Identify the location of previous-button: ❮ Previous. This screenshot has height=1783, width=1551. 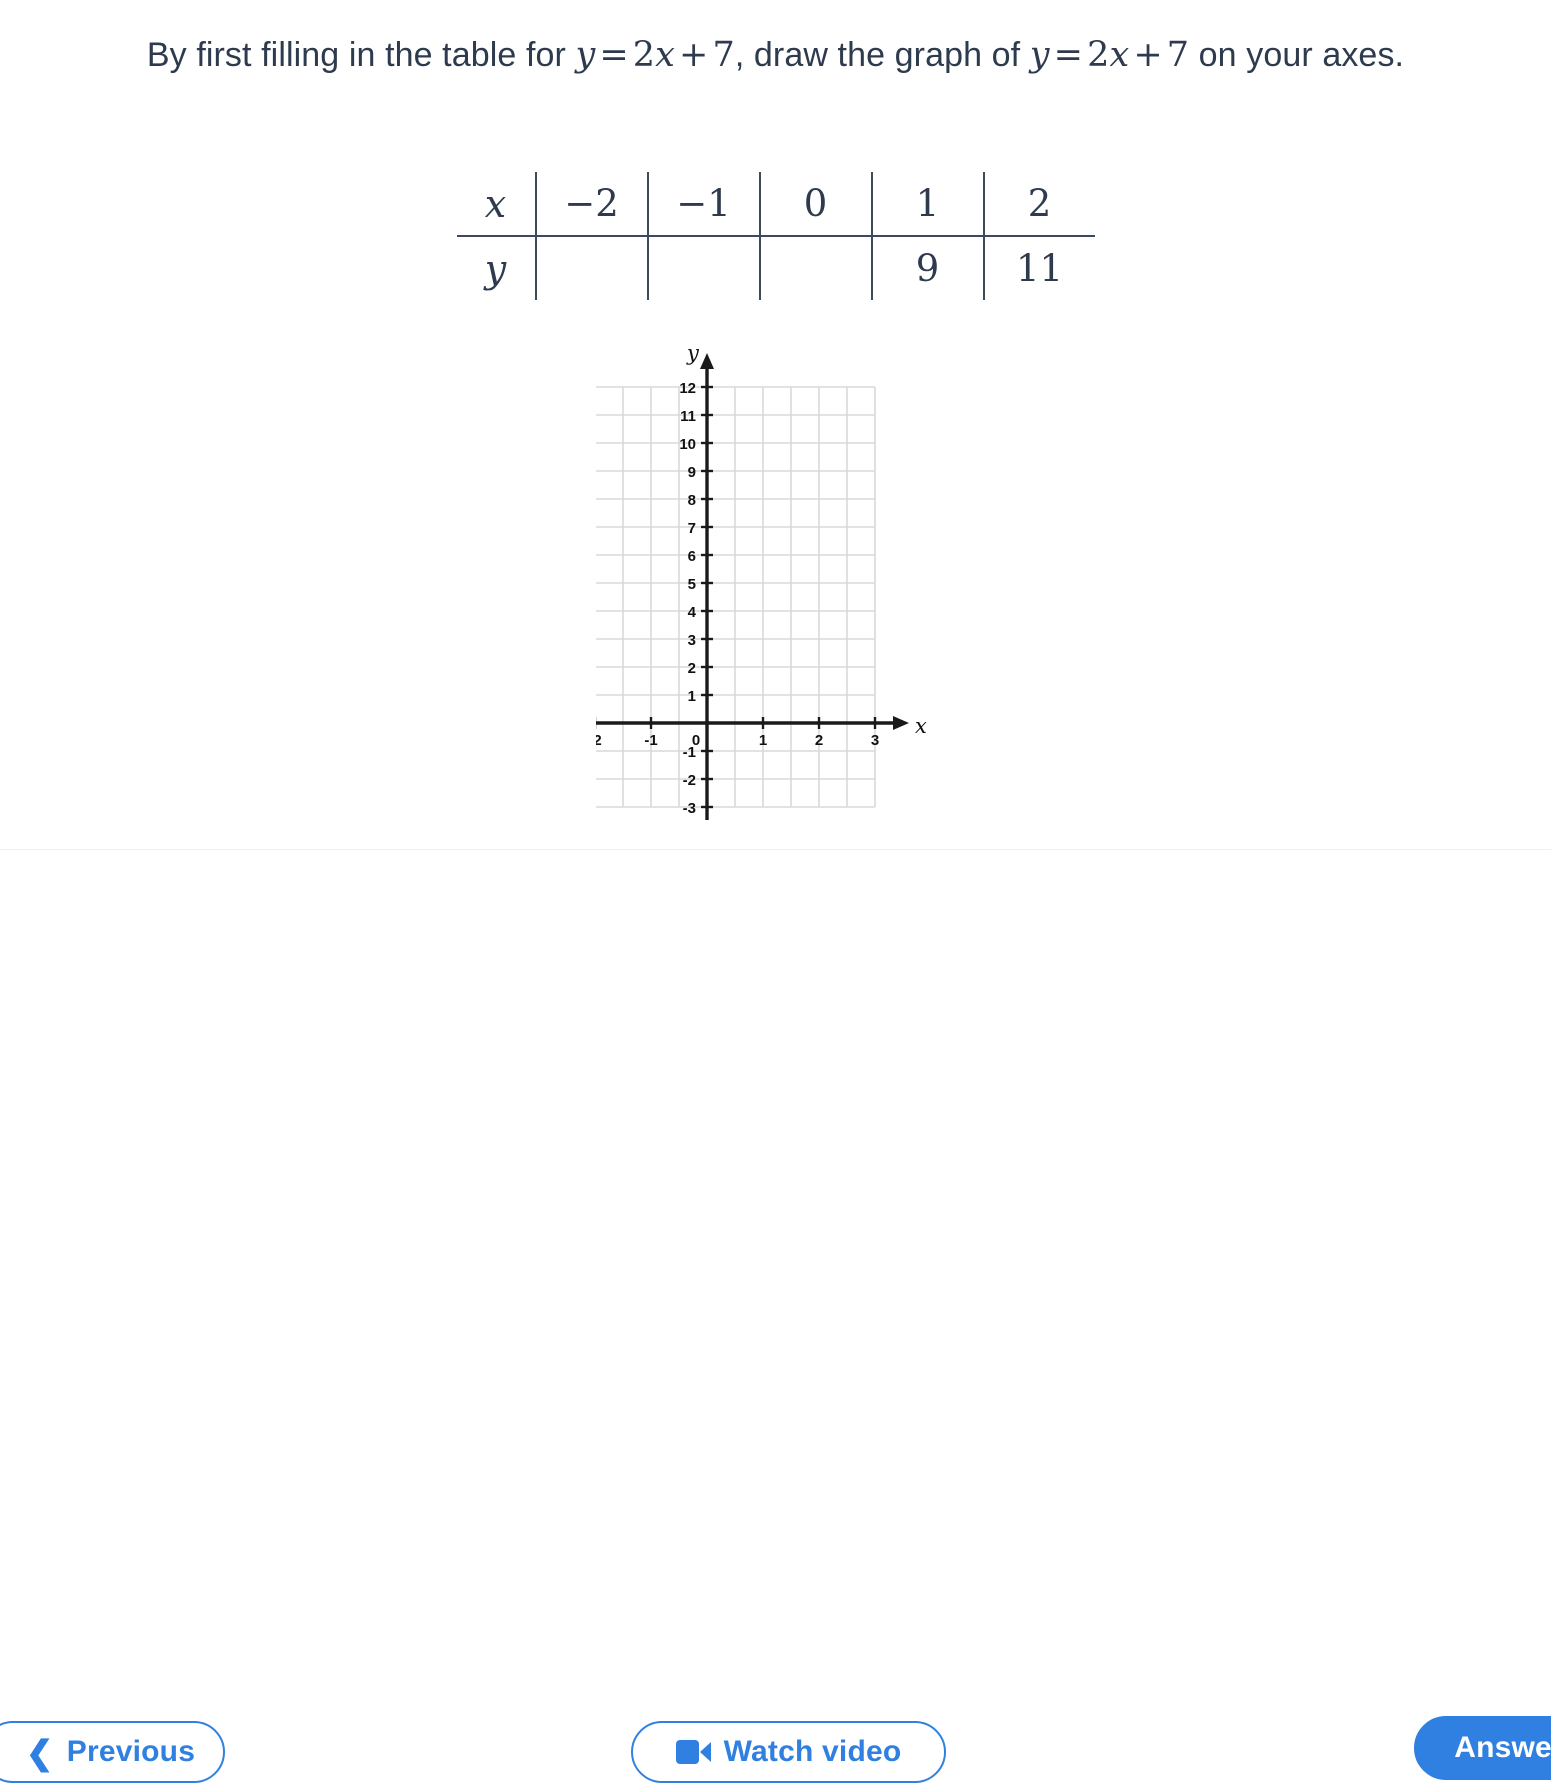
(112, 1752).